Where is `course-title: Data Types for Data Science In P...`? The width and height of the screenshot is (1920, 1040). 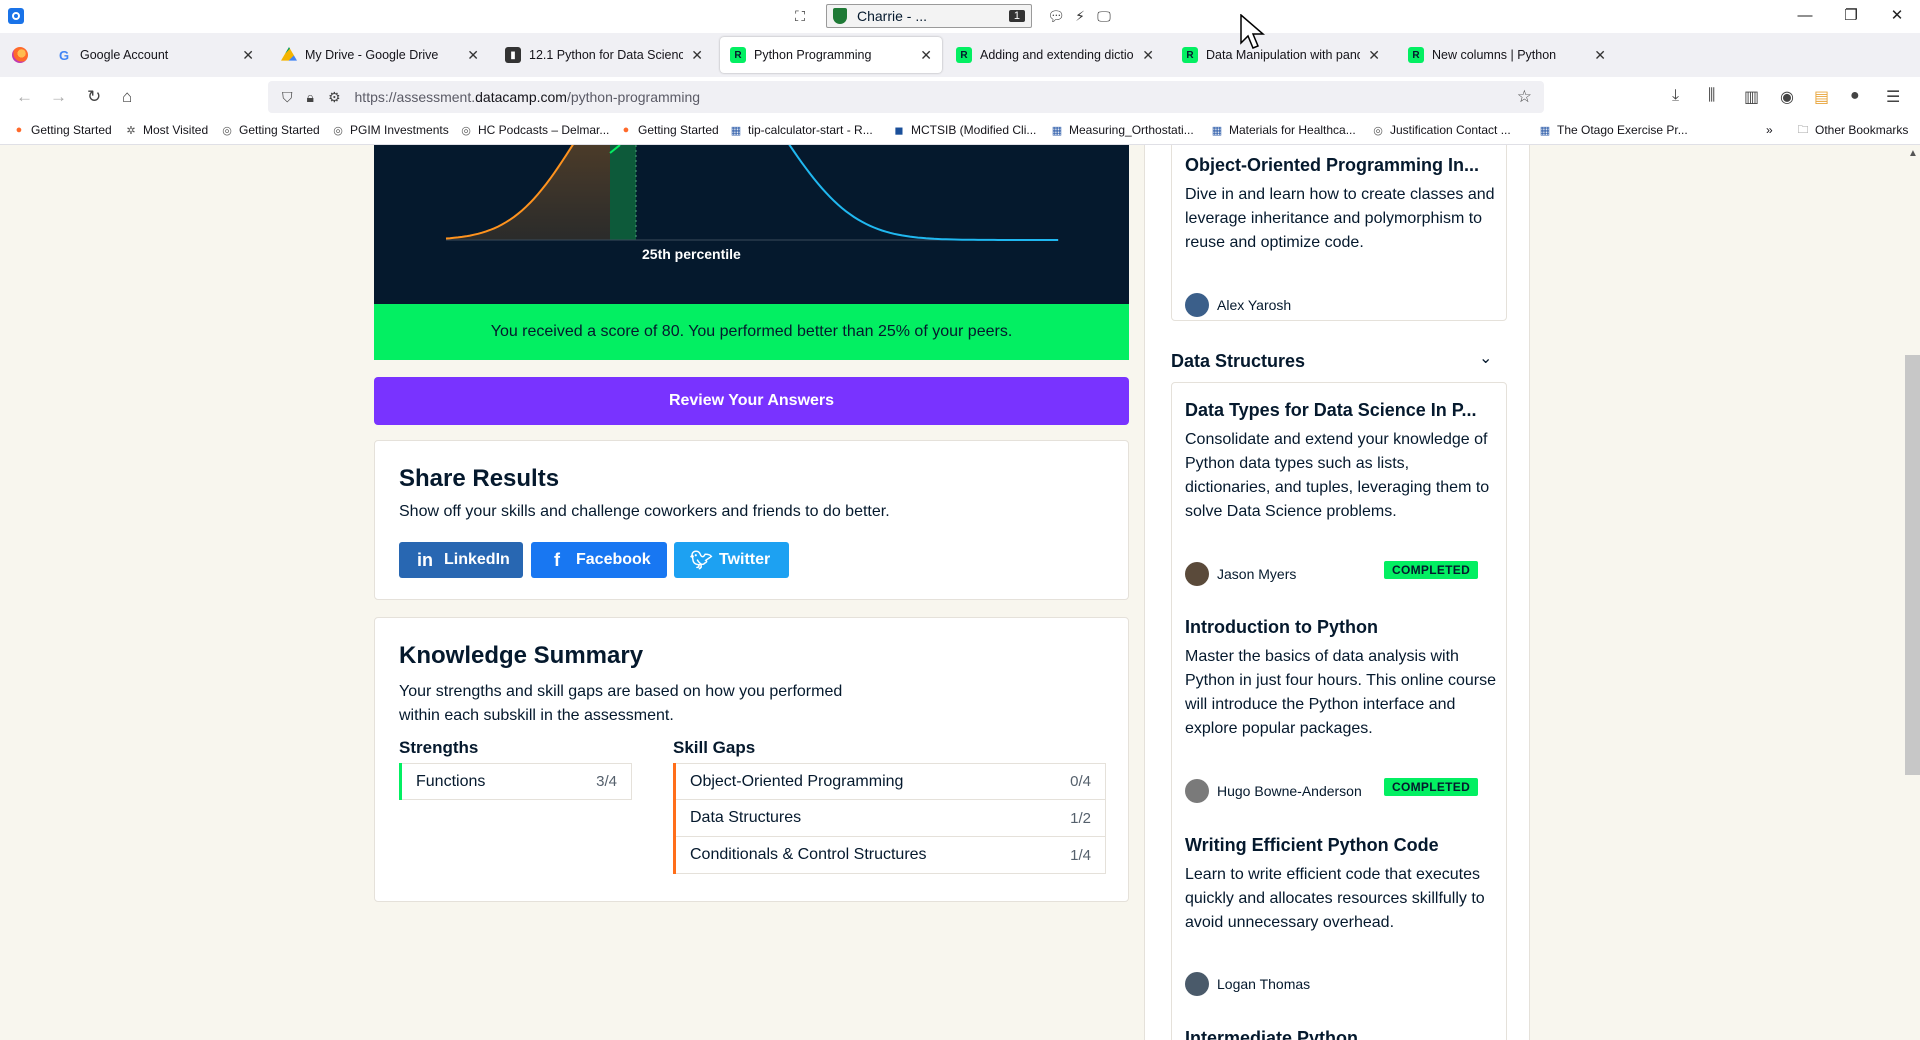
course-title: Data Types for Data Science In P... is located at coordinates (1340, 410).